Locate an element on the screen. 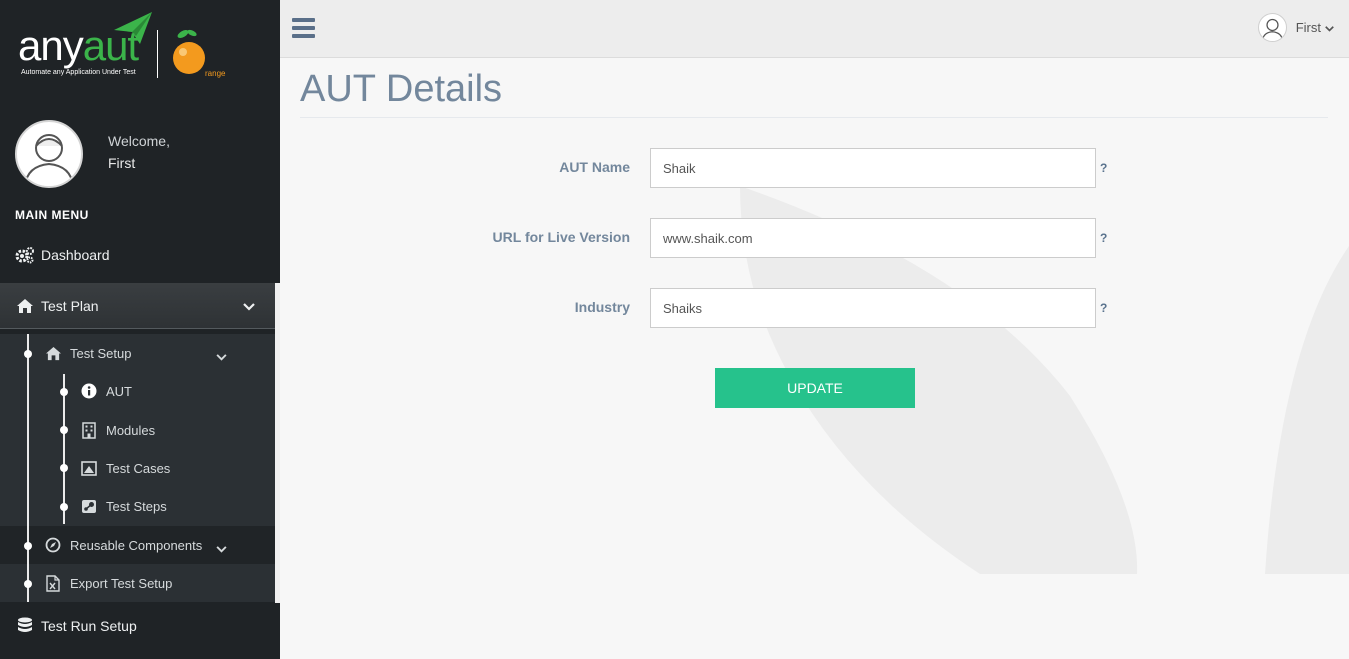 This screenshot has width=1349, height=659. sidebar-item-label: Export Test Setup is located at coordinates (121, 583).